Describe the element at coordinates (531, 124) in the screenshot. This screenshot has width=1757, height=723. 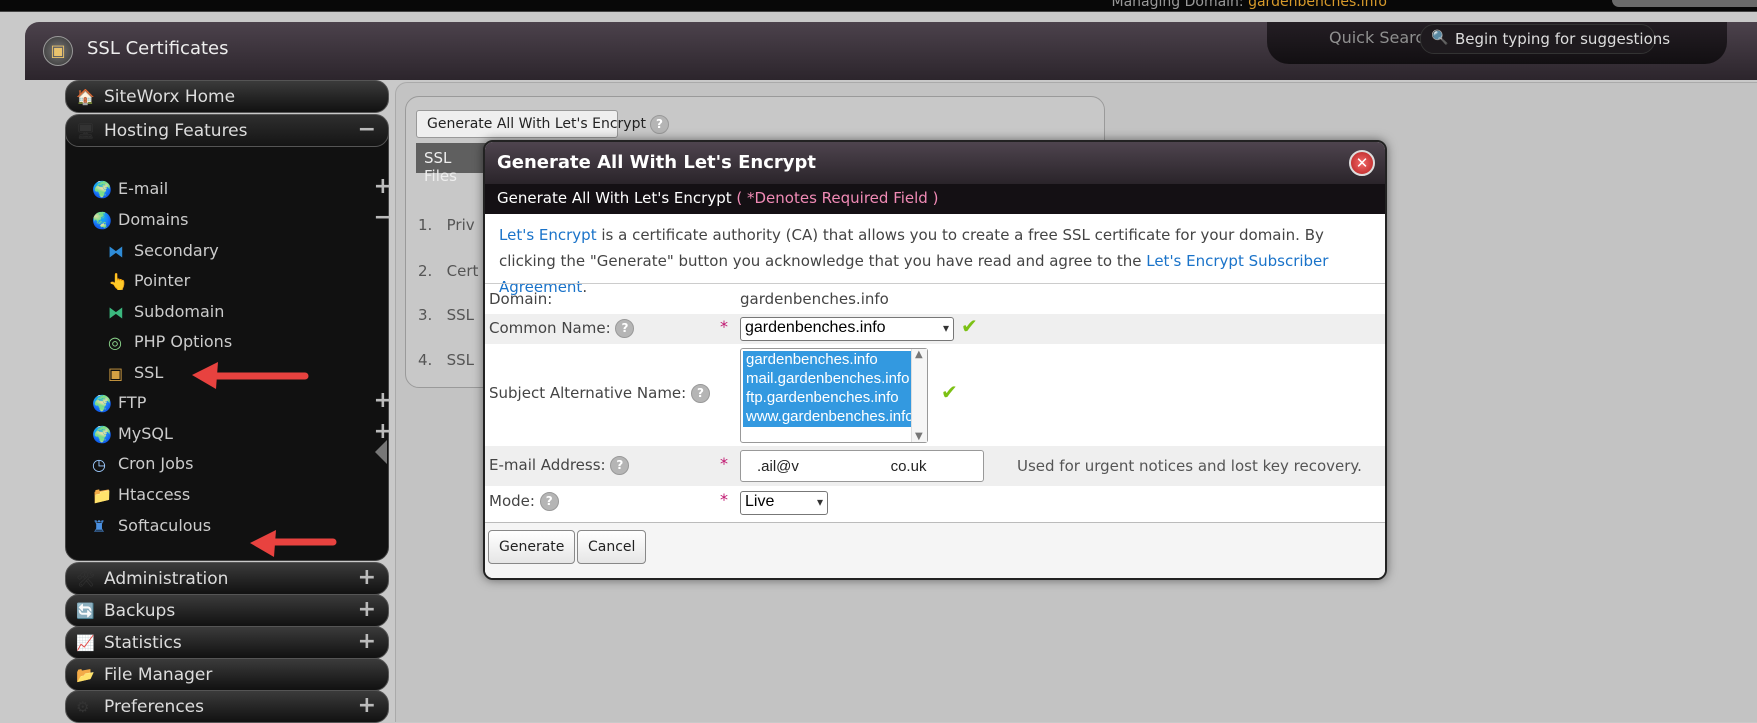
I see `generate-all-tab: Generate All With Let's Encrypt` at that location.